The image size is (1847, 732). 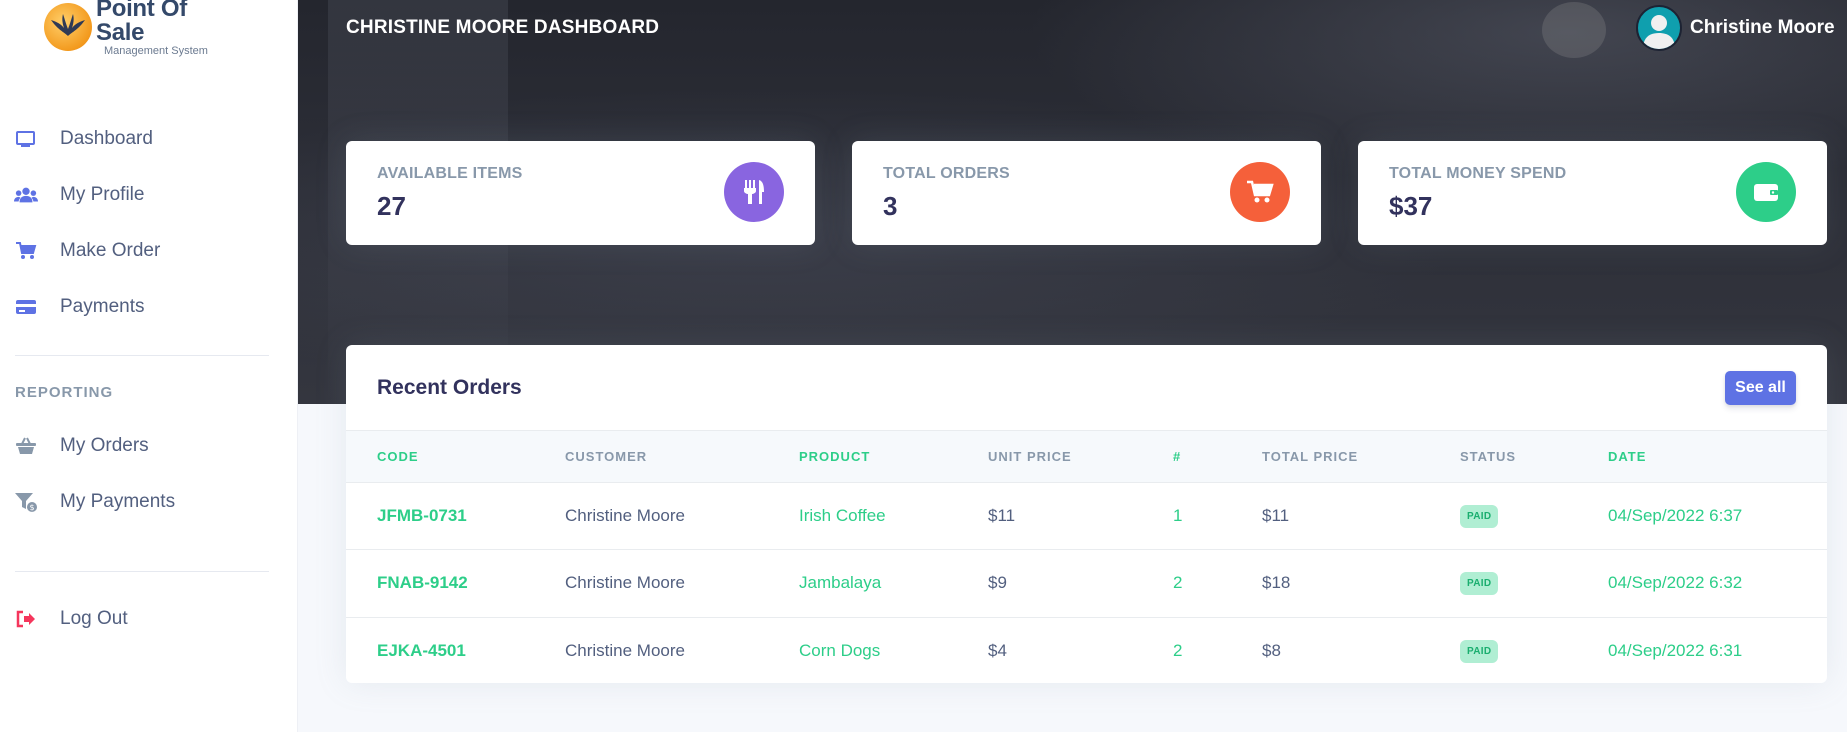 What do you see at coordinates (110, 250) in the screenshot?
I see `sidebar-item-label: Make Order` at bounding box center [110, 250].